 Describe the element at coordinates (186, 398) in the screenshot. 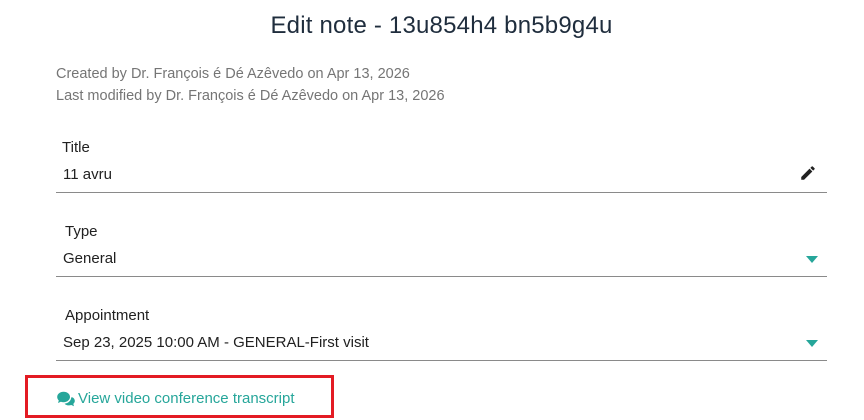

I see `view-transcript-label: View video conference transcript` at that location.